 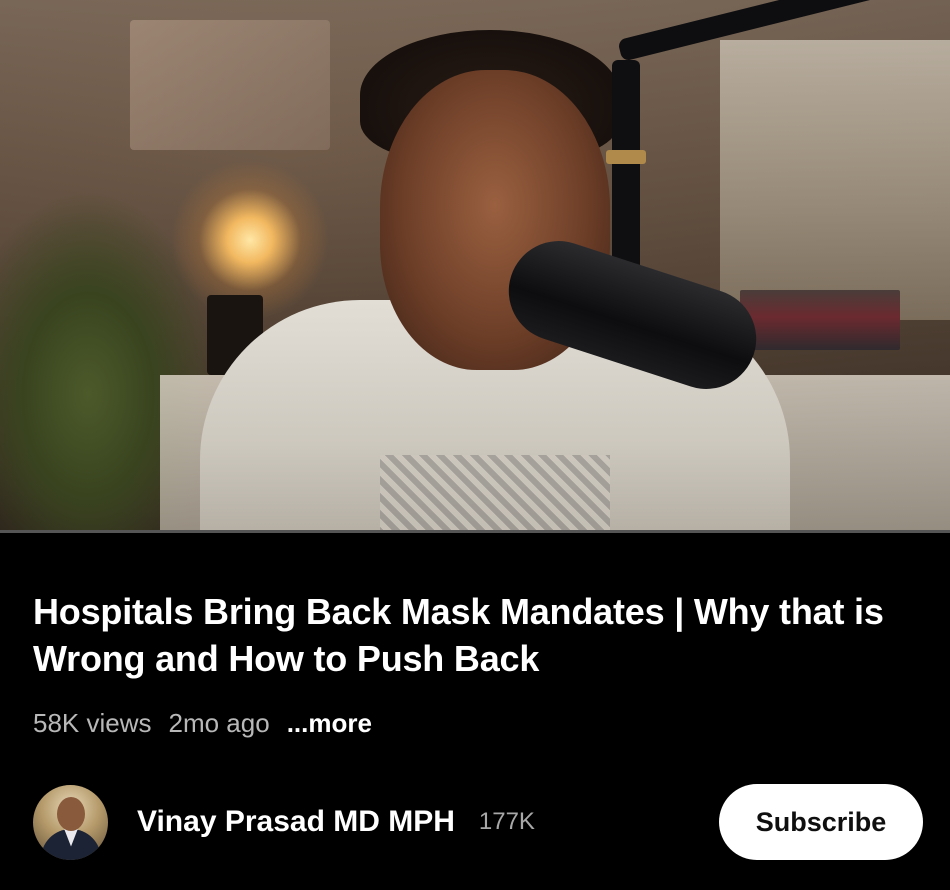 What do you see at coordinates (219, 722) in the screenshot?
I see `upload-age: 2mo ago` at bounding box center [219, 722].